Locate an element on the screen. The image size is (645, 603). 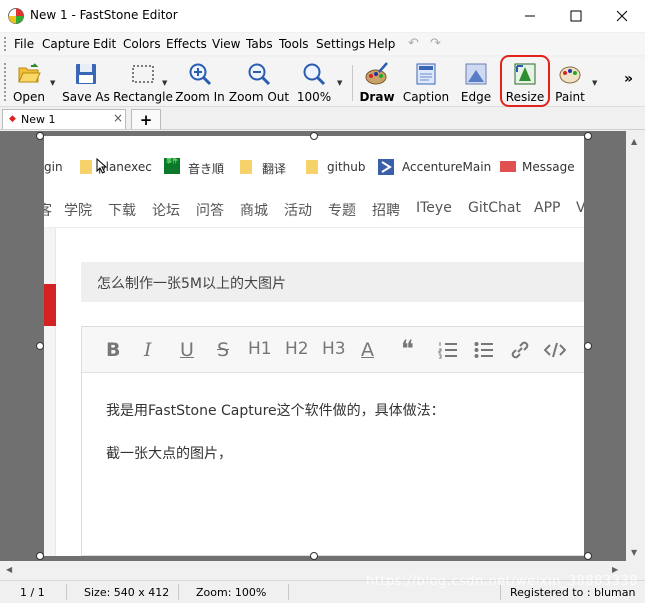
nav-item: APP is located at coordinates (547, 208).